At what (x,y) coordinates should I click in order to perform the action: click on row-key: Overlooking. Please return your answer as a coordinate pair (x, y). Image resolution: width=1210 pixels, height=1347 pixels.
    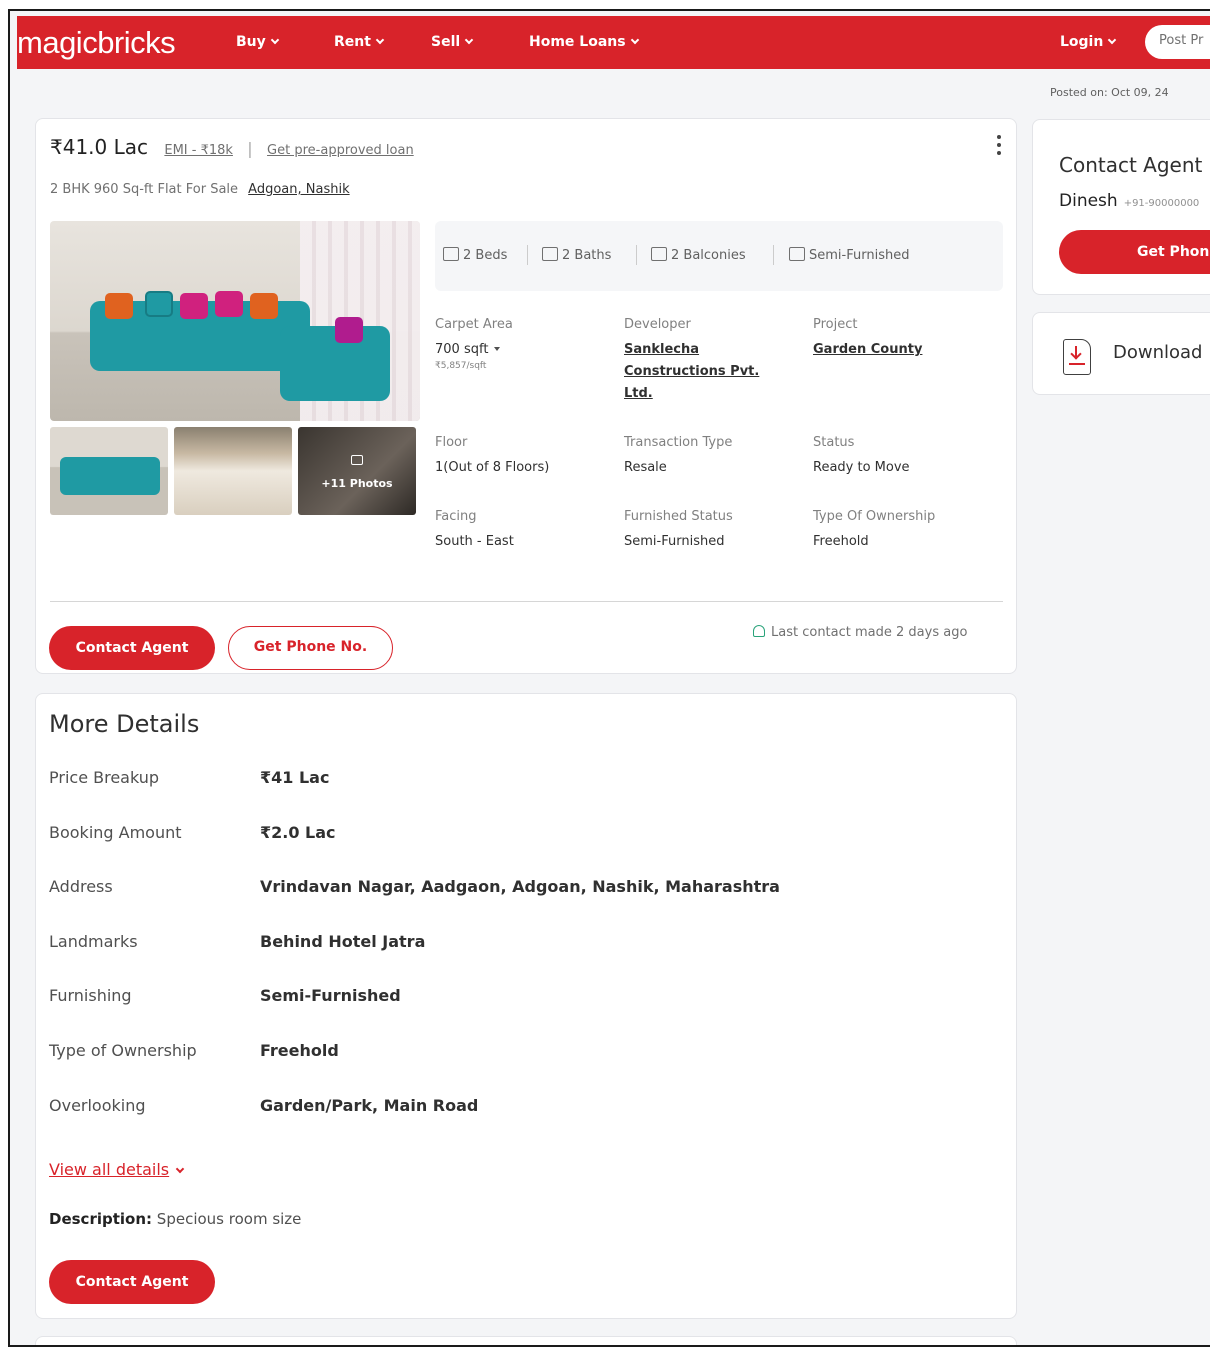
    Looking at the image, I should click on (97, 1105).